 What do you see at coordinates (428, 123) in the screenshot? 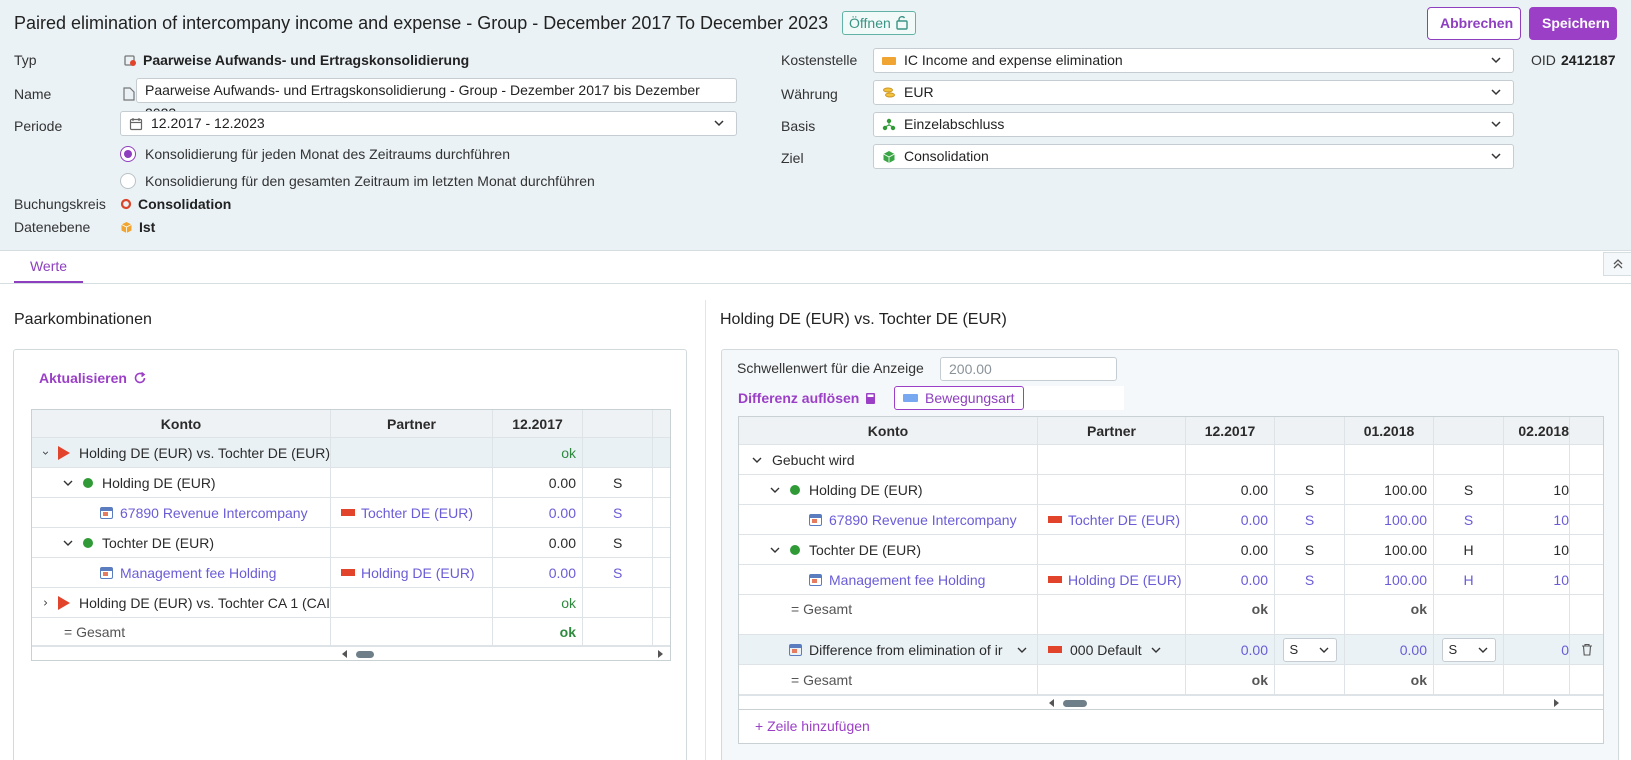
I see `periode-select: 12.2017 - 12.2023` at bounding box center [428, 123].